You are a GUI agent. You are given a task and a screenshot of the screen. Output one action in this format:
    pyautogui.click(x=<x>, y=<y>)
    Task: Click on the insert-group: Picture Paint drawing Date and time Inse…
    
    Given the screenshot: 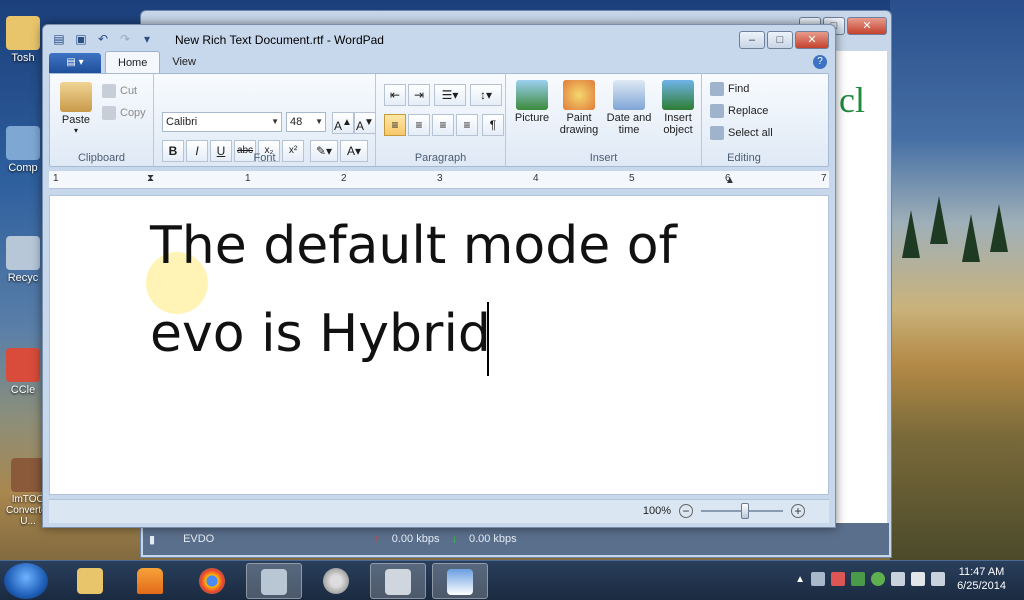 What is the action you would take?
    pyautogui.click(x=604, y=120)
    